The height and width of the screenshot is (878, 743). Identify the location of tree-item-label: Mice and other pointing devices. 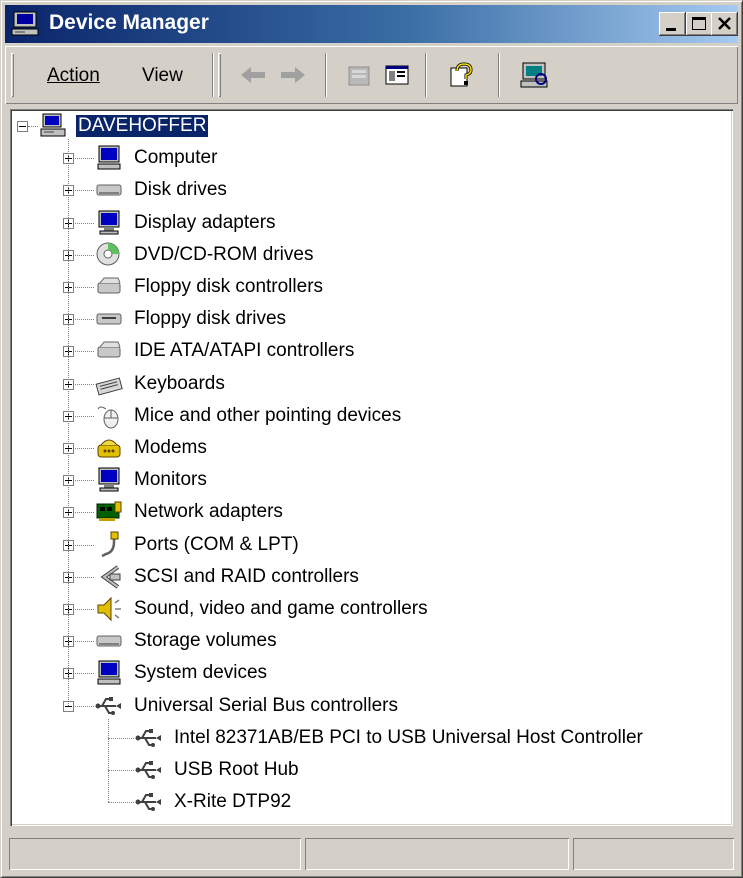
(268, 415).